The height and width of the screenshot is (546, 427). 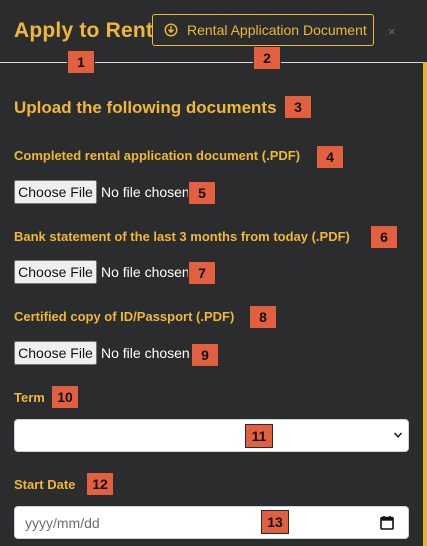 What do you see at coordinates (45, 484) in the screenshot?
I see `start-date-label: Start Date` at bounding box center [45, 484].